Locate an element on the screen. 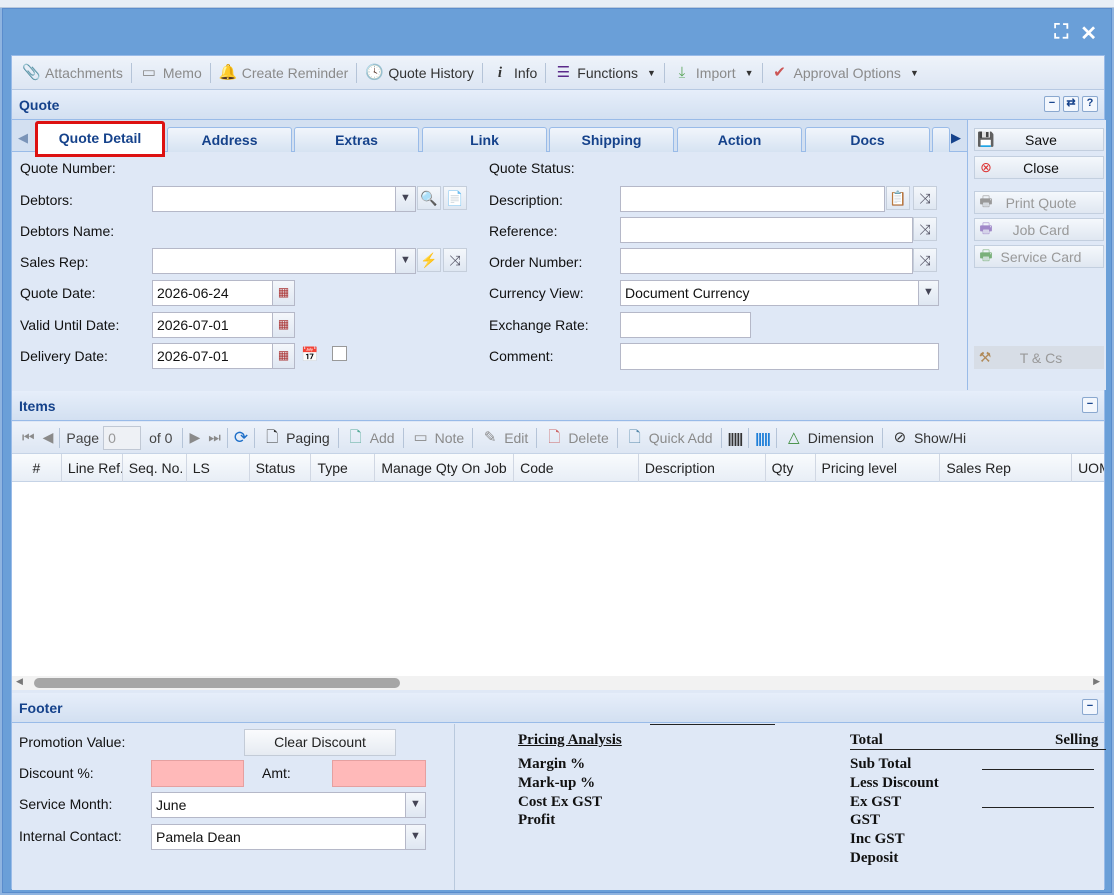 The width and height of the screenshot is (1114, 895). scrollbar-thumb is located at coordinates (217, 683).